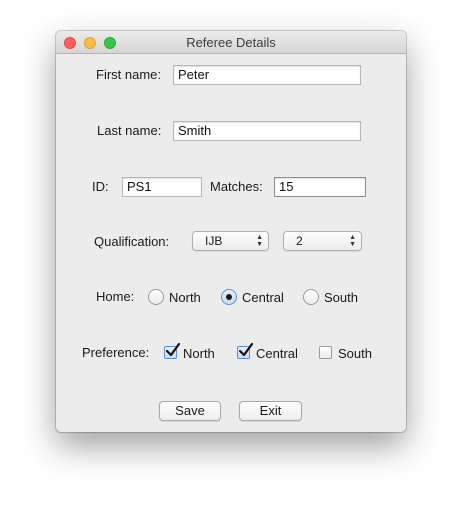  Describe the element at coordinates (115, 296) in the screenshot. I see `home-label: Home:` at that location.